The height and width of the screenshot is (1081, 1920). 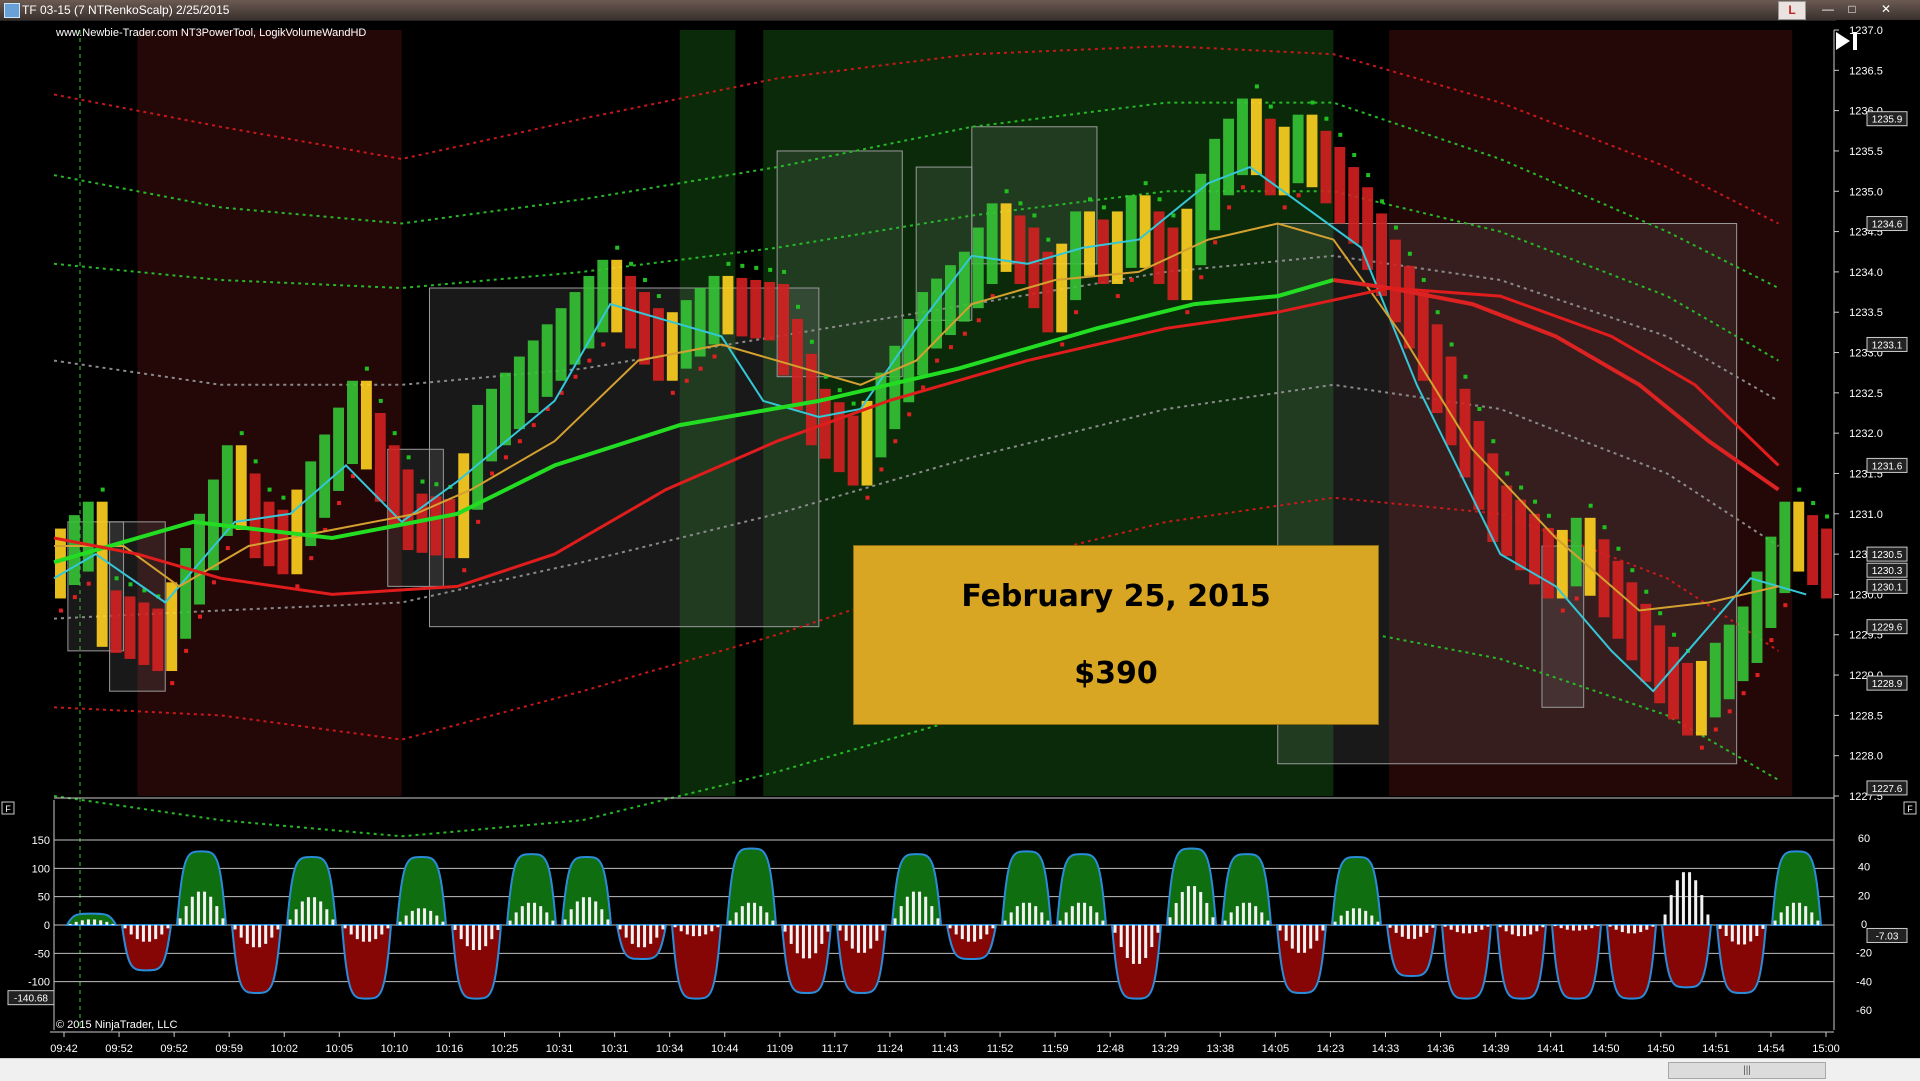 What do you see at coordinates (1864, 982) in the screenshot?
I see `osc-right-tick-label: -40` at bounding box center [1864, 982].